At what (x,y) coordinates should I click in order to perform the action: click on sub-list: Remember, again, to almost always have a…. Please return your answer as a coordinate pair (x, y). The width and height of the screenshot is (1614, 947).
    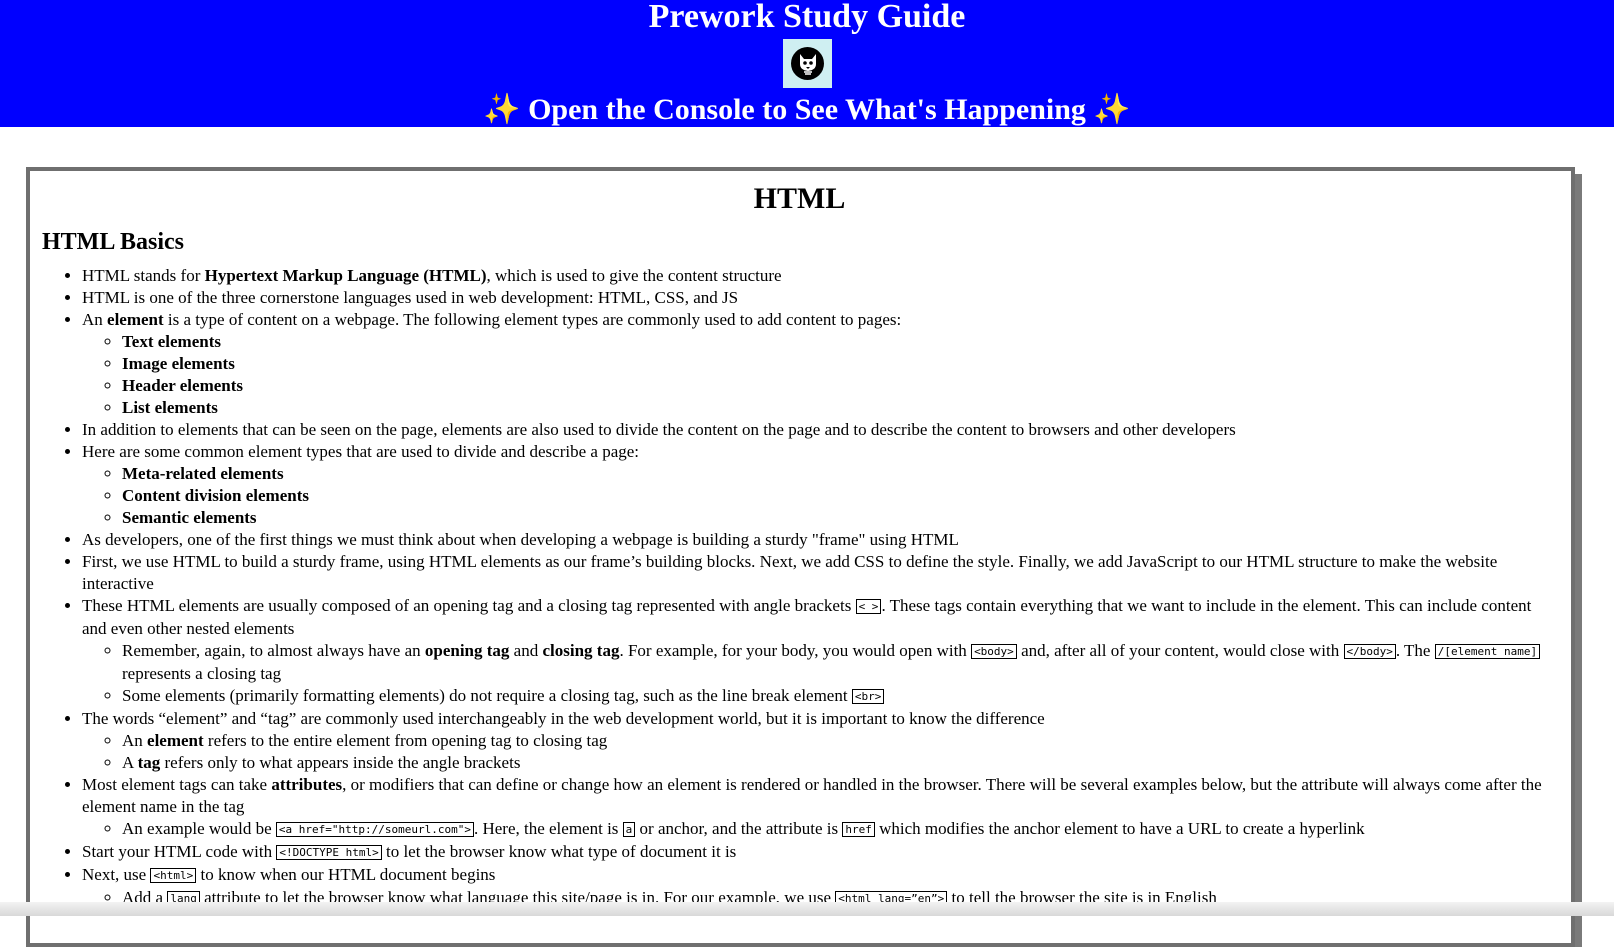
    Looking at the image, I should click on (819, 674).